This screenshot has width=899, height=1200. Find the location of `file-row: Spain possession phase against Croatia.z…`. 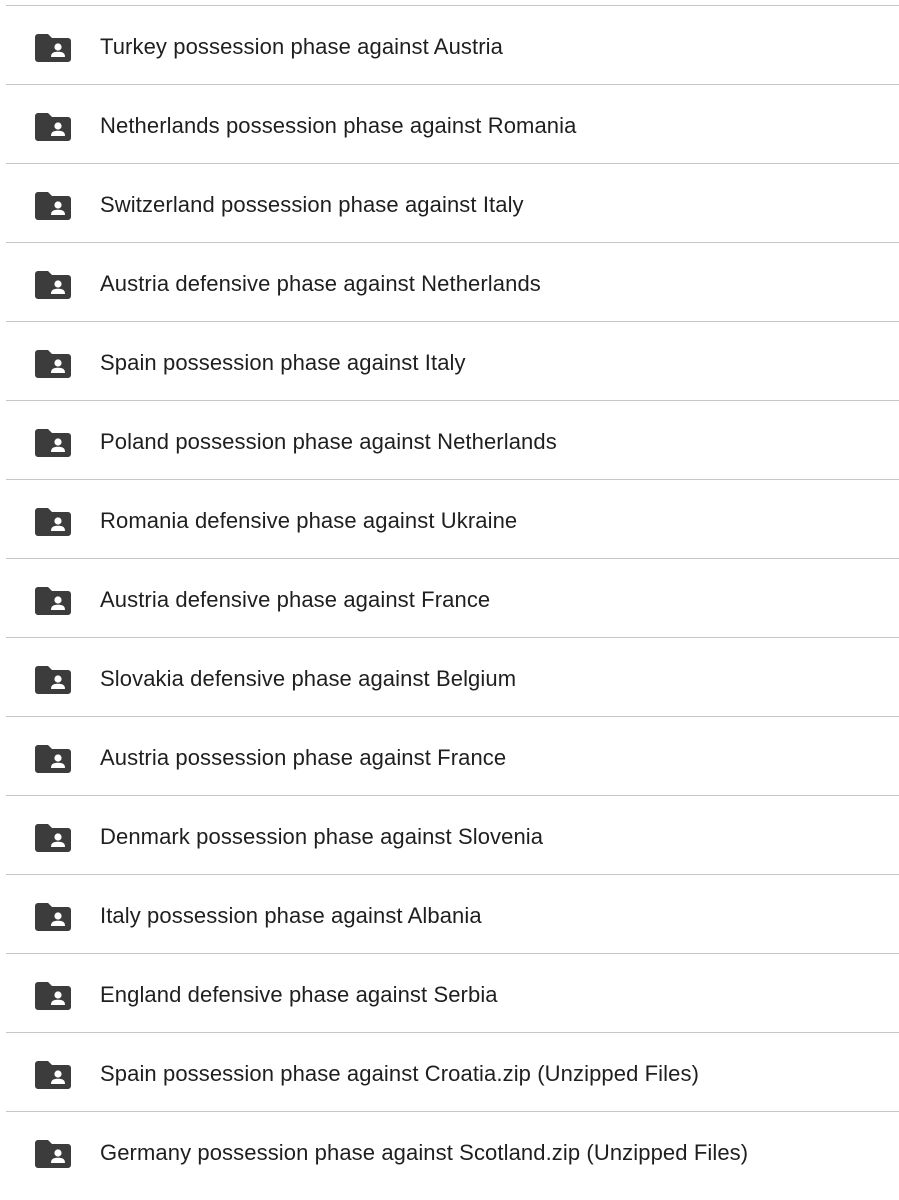

file-row: Spain possession phase against Croatia.z… is located at coordinates (452, 1071).